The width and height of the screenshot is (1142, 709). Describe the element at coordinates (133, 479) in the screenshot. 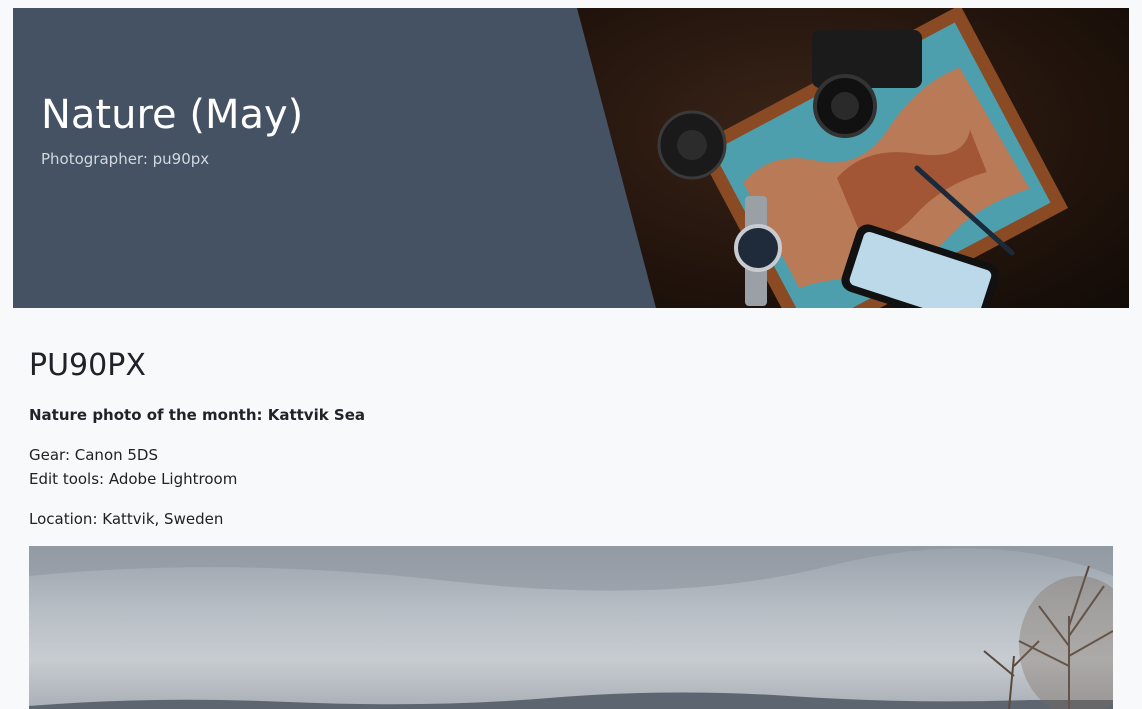

I see `edit-tools-info: Edit tools: Adobe Lightroom` at that location.